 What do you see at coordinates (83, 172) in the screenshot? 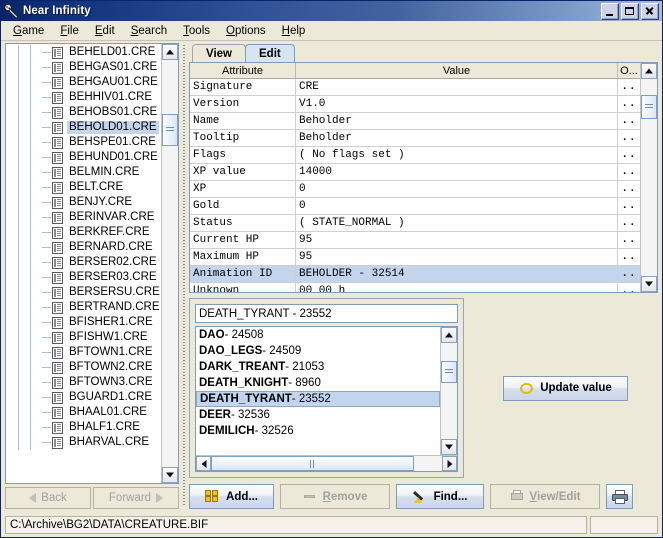
I see `tree-item: BELMIN.CRE` at bounding box center [83, 172].